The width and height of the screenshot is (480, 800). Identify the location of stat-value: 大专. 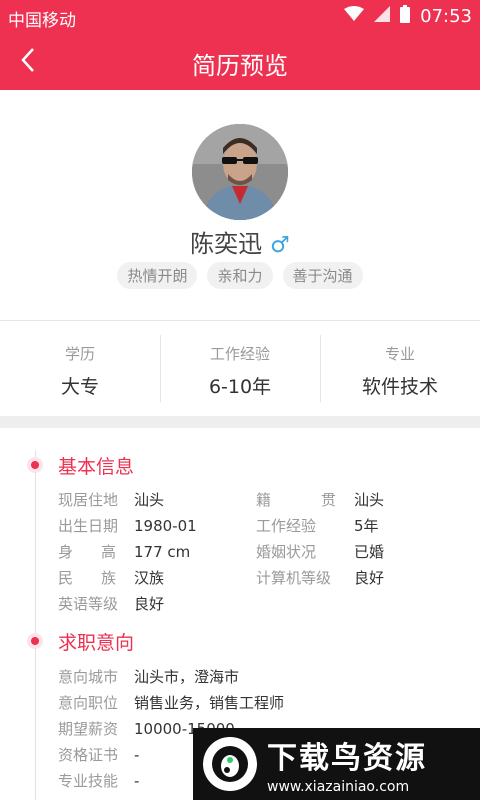
(79, 387).